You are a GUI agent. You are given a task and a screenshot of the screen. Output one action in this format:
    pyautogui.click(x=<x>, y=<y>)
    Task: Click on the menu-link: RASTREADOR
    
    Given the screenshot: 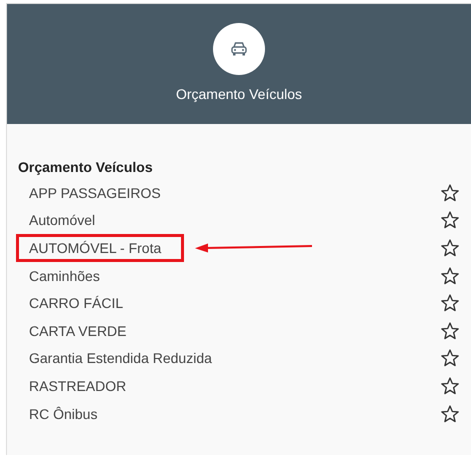 What is the action you would take?
    pyautogui.click(x=88, y=386)
    